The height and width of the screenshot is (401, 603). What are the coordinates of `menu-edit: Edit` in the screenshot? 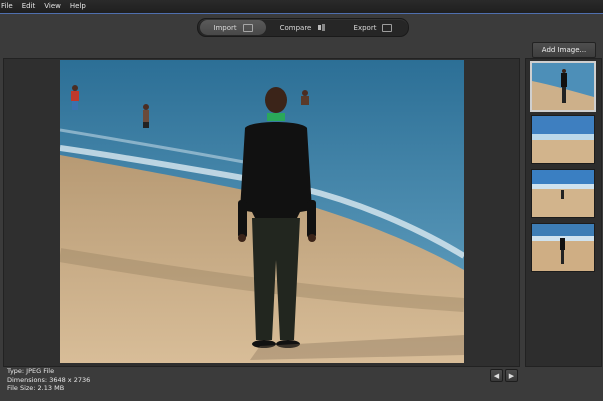 It's located at (29, 6).